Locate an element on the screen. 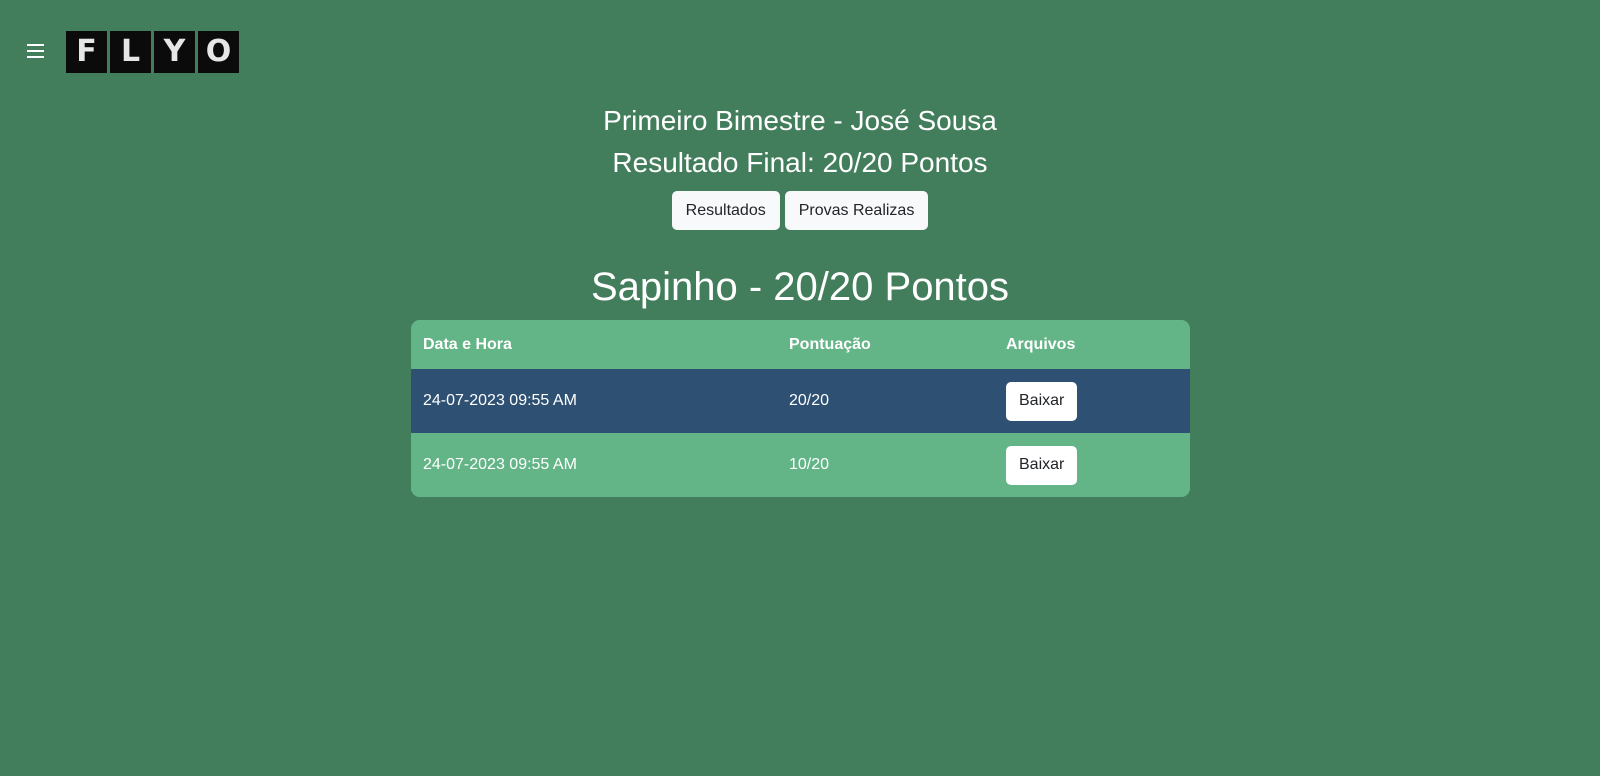 This screenshot has height=776, width=1600. flyo-logo: F L Y O is located at coordinates (152, 52).